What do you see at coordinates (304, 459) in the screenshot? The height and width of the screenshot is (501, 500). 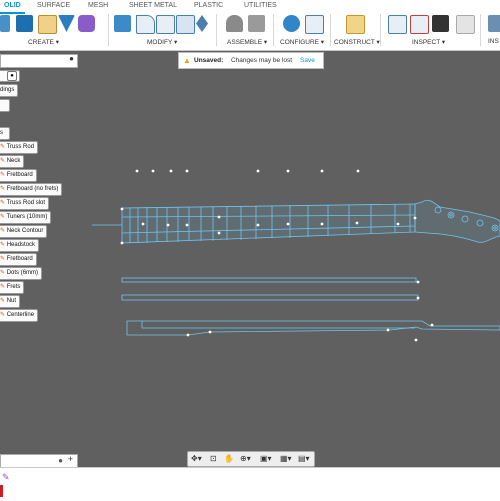 I see `viewports-icon: ▤▾` at bounding box center [304, 459].